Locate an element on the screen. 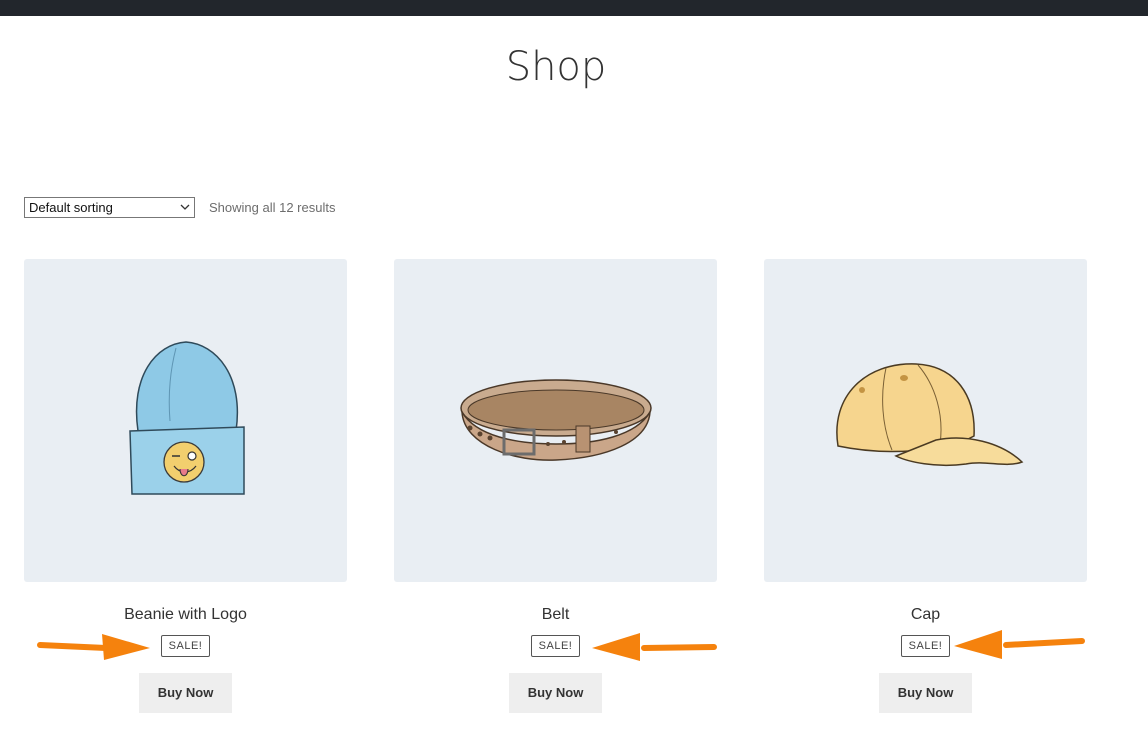  chevron-down-icon is located at coordinates (185, 207).